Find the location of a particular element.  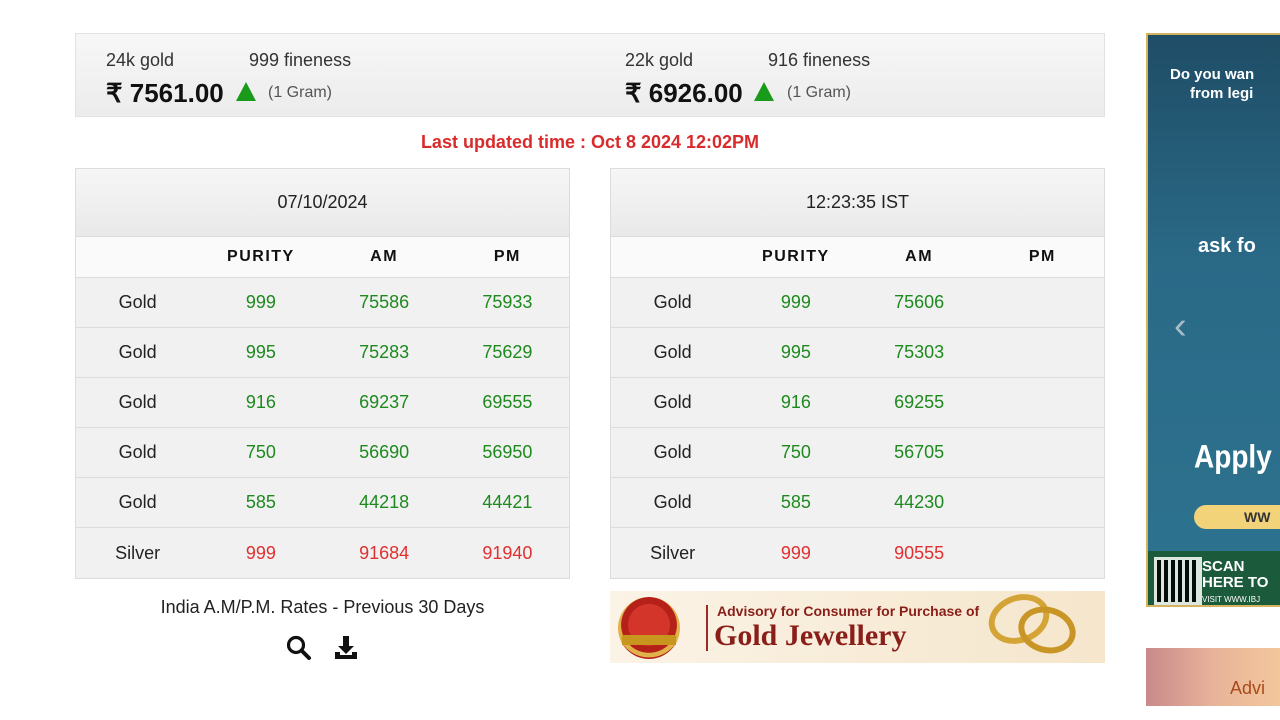

table-row: Gold 585 44230 is located at coordinates (857, 503).